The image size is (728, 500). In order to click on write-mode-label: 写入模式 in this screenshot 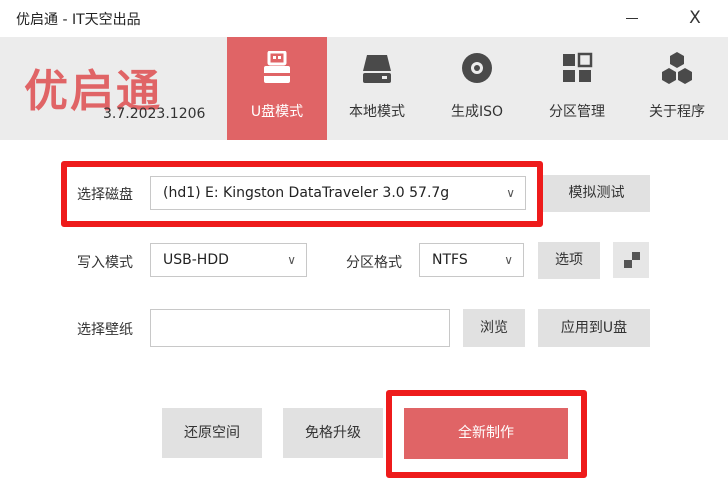, I will do `click(105, 263)`.